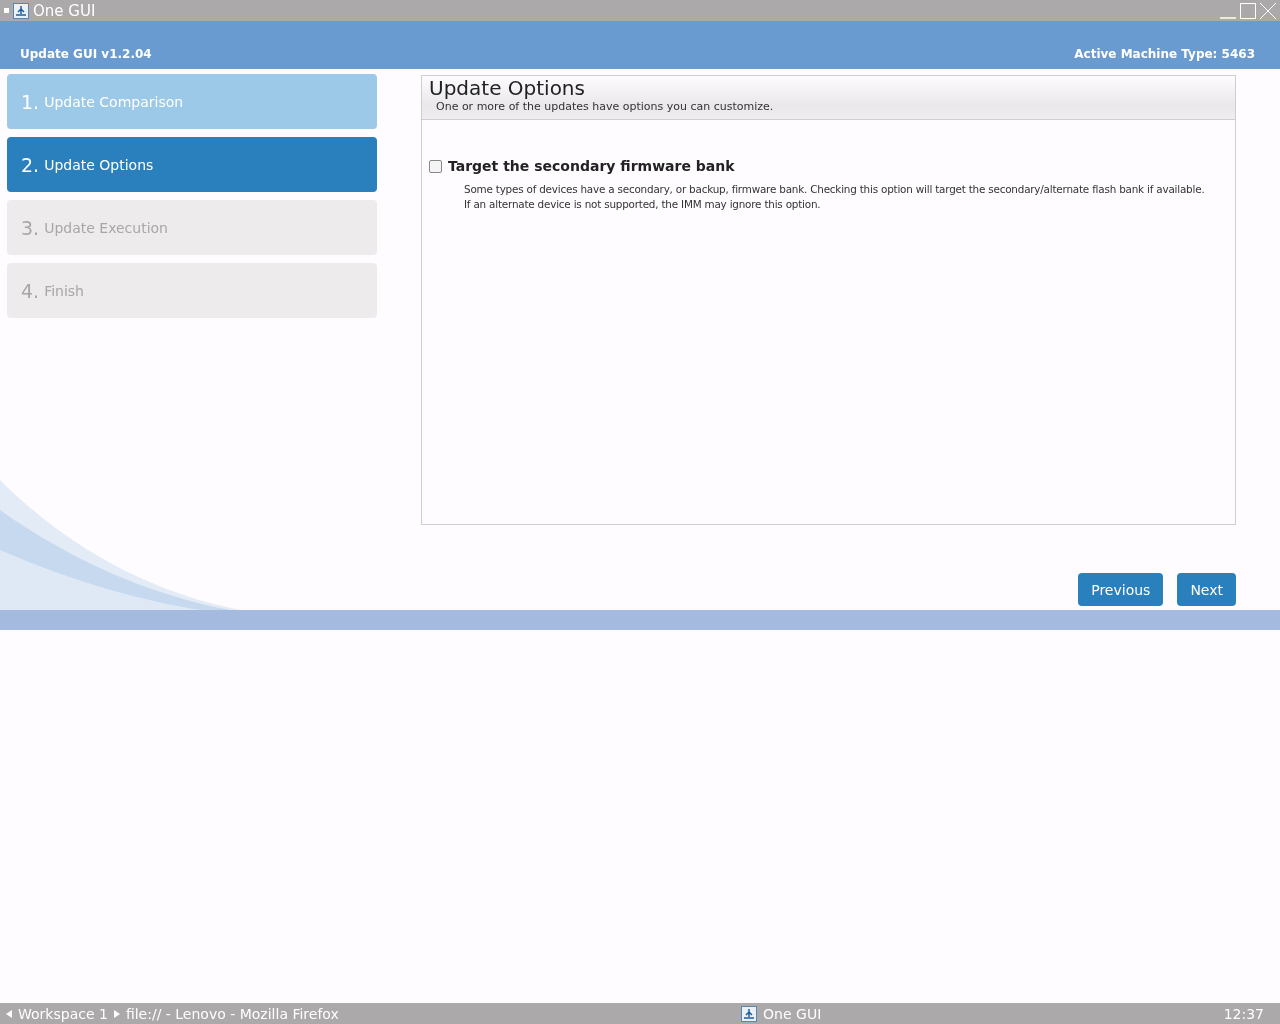  What do you see at coordinates (605, 106) in the screenshot?
I see `panel-subtitle: One or more of the updates have options you can customize.` at bounding box center [605, 106].